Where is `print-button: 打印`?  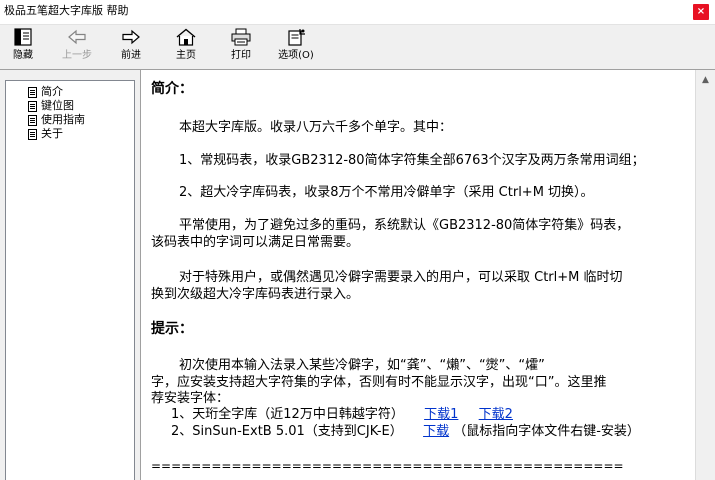
print-button: 打印 is located at coordinates (241, 47).